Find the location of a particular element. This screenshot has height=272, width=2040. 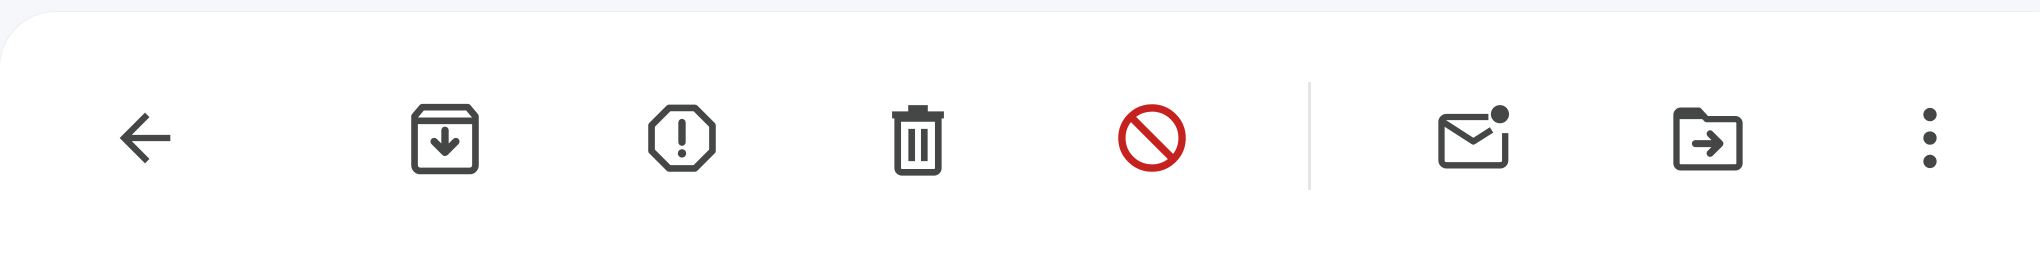

arrow-back-icon is located at coordinates (145, 138).